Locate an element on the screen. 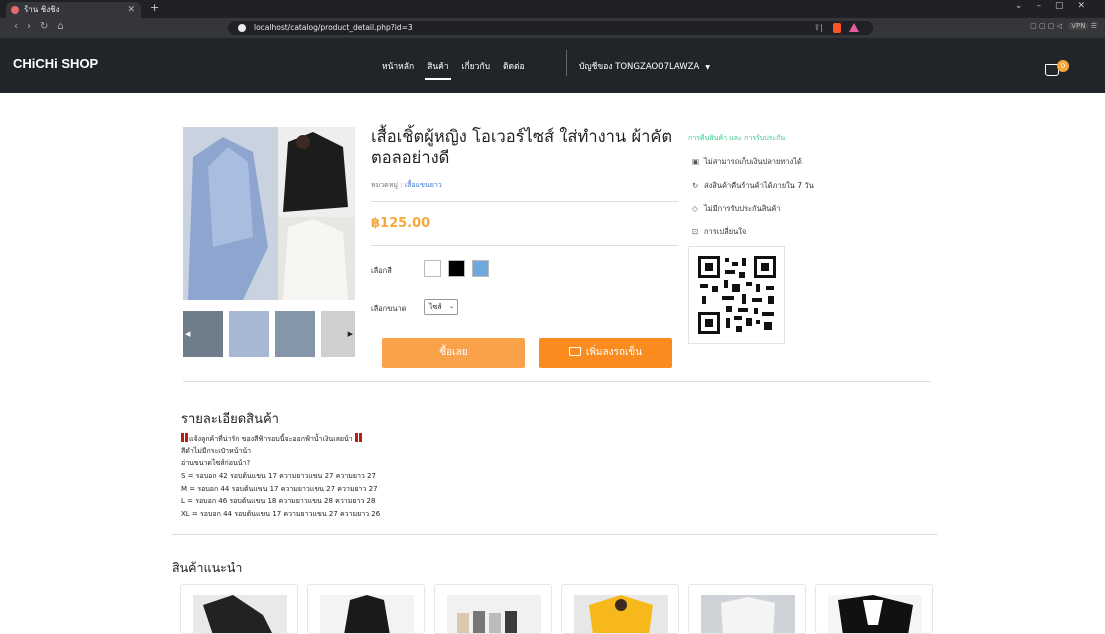 The image size is (1105, 634). nav-about: เกี่ยวกับ is located at coordinates (476, 69).